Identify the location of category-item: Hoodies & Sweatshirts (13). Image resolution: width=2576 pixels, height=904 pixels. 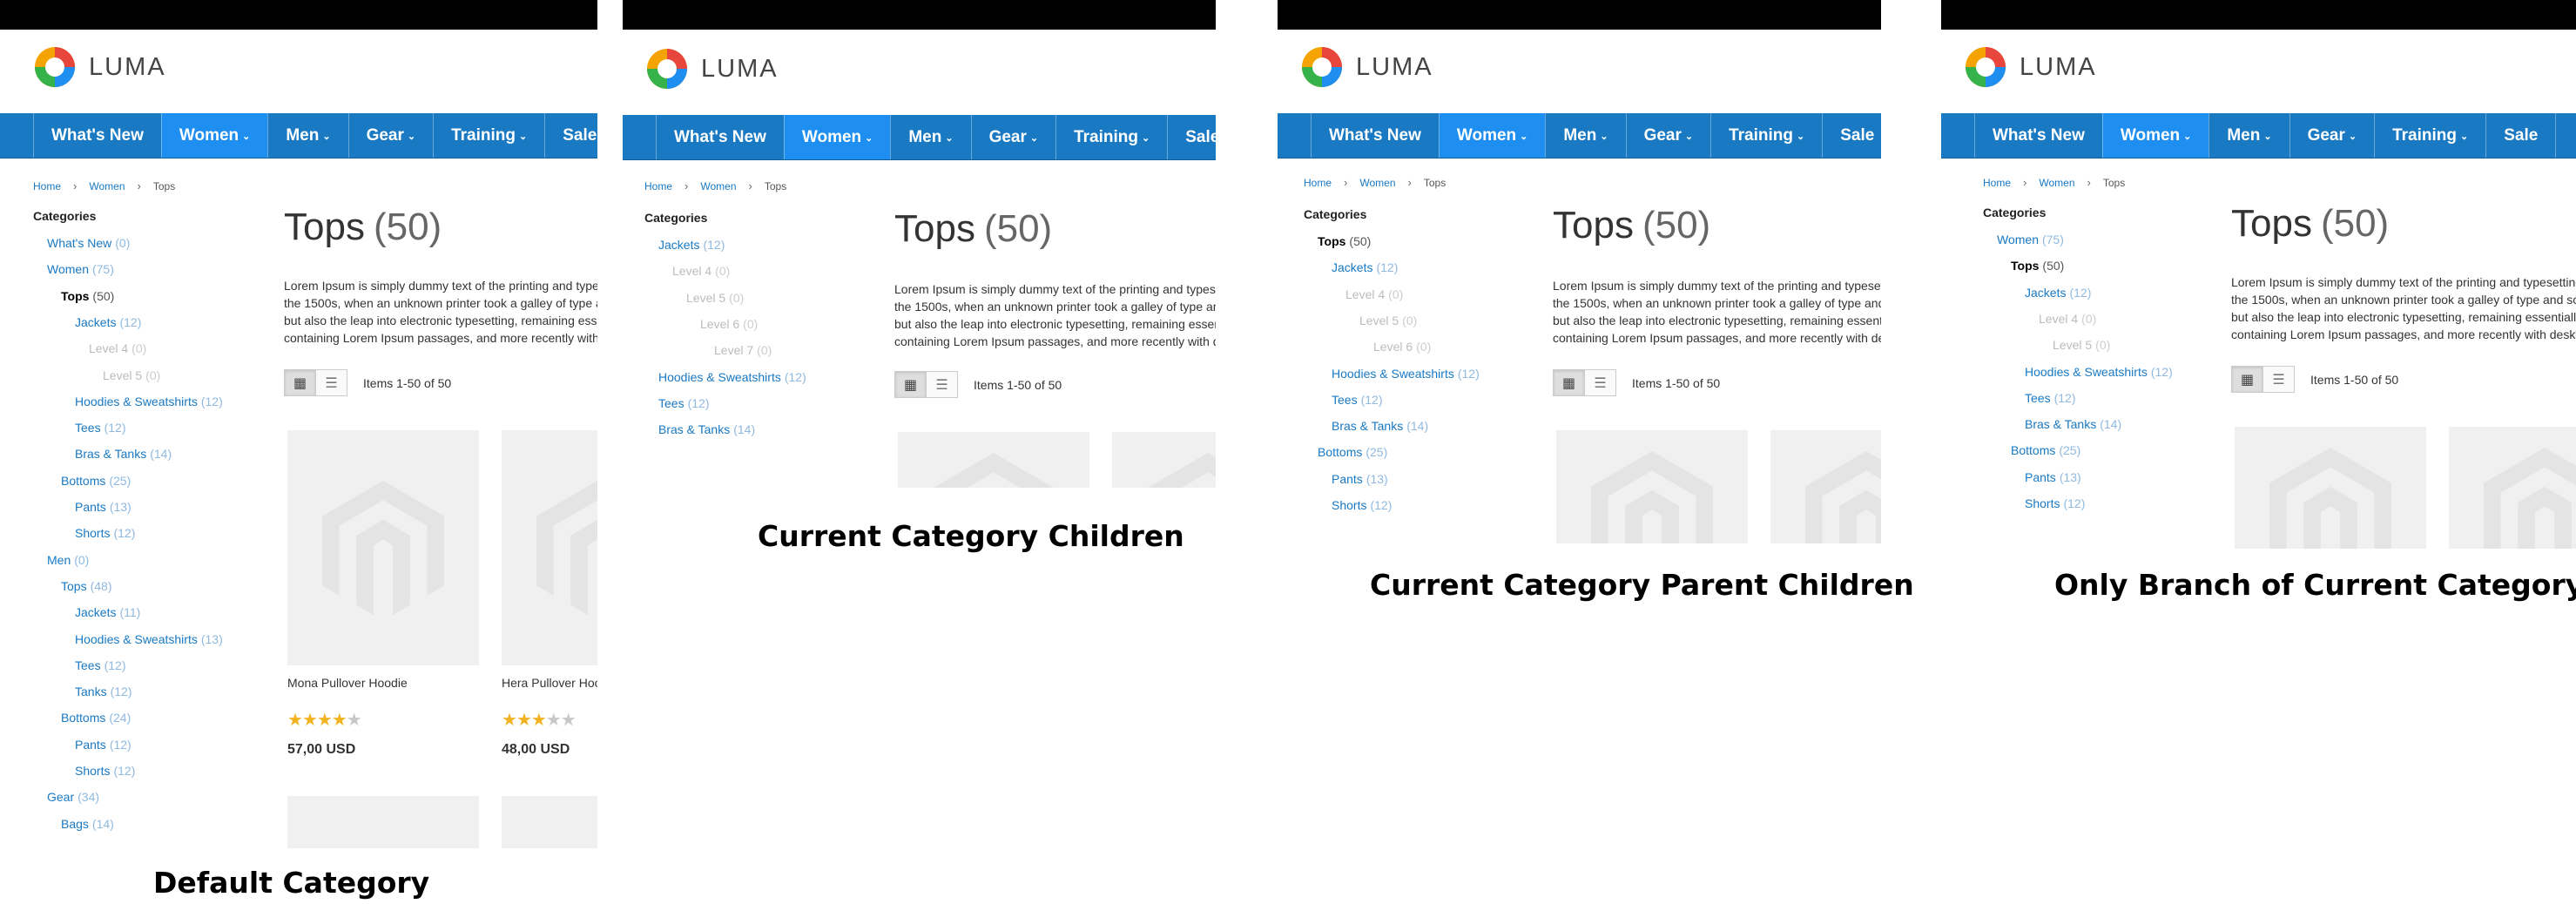
(149, 639).